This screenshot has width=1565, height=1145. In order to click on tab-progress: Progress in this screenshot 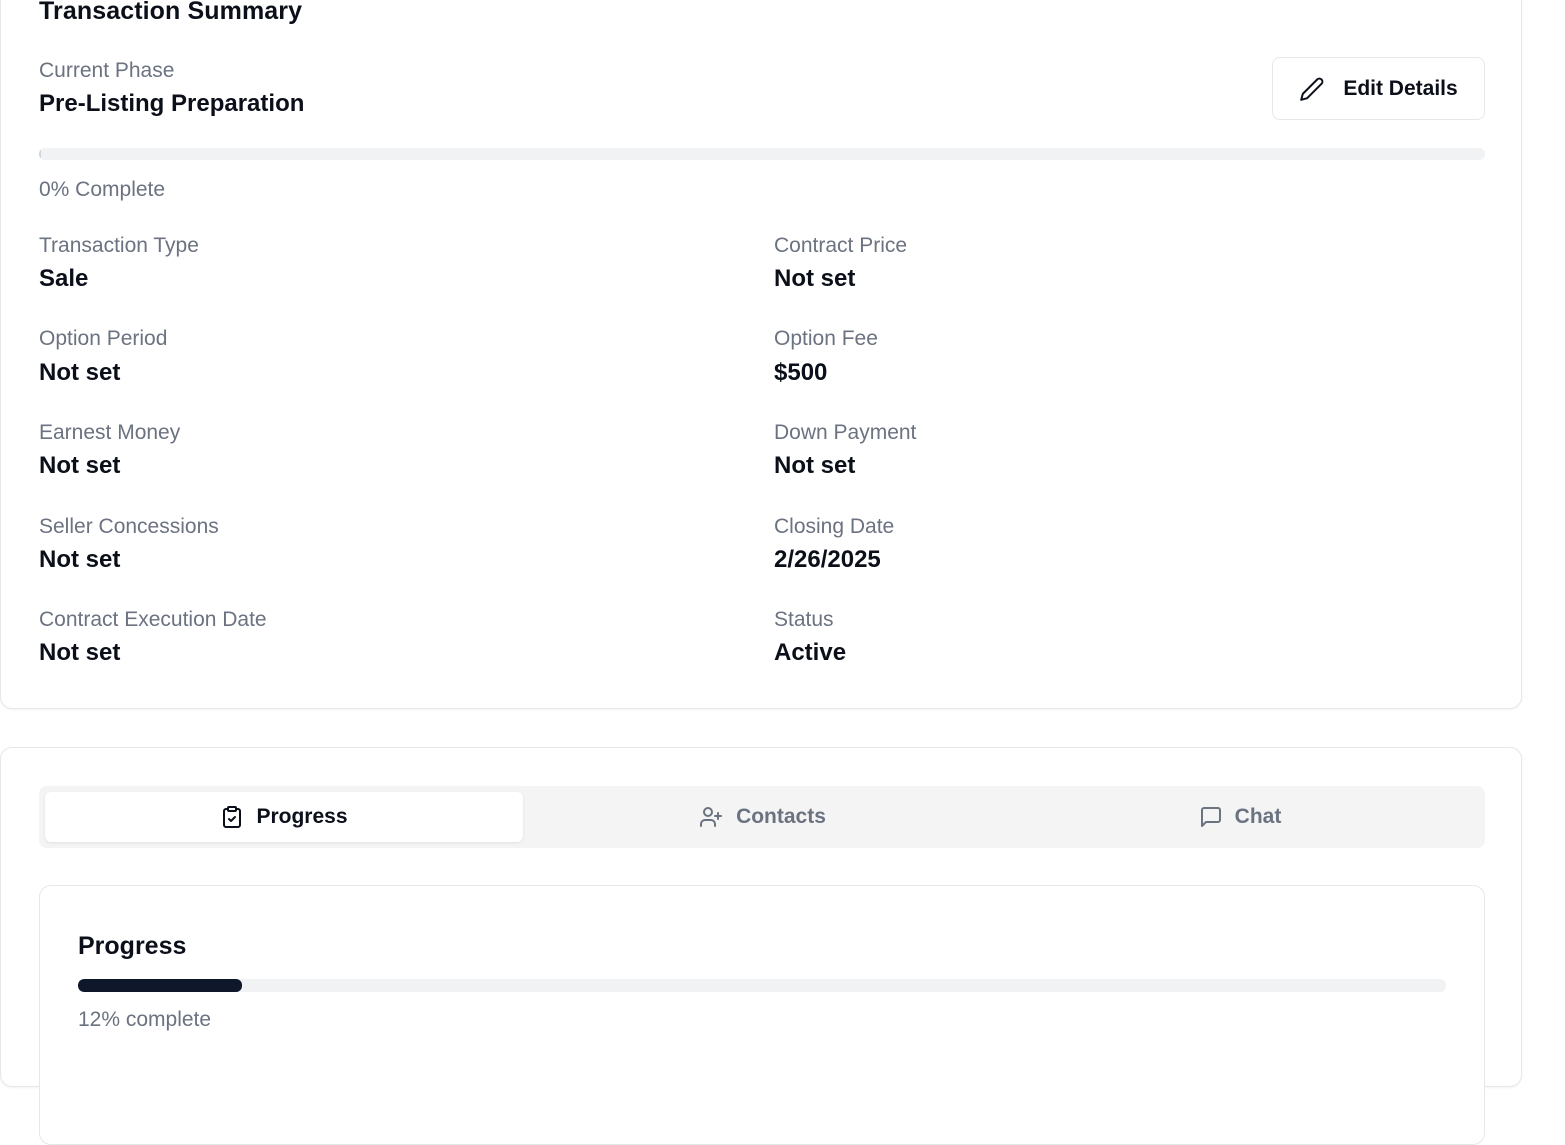, I will do `click(284, 817)`.